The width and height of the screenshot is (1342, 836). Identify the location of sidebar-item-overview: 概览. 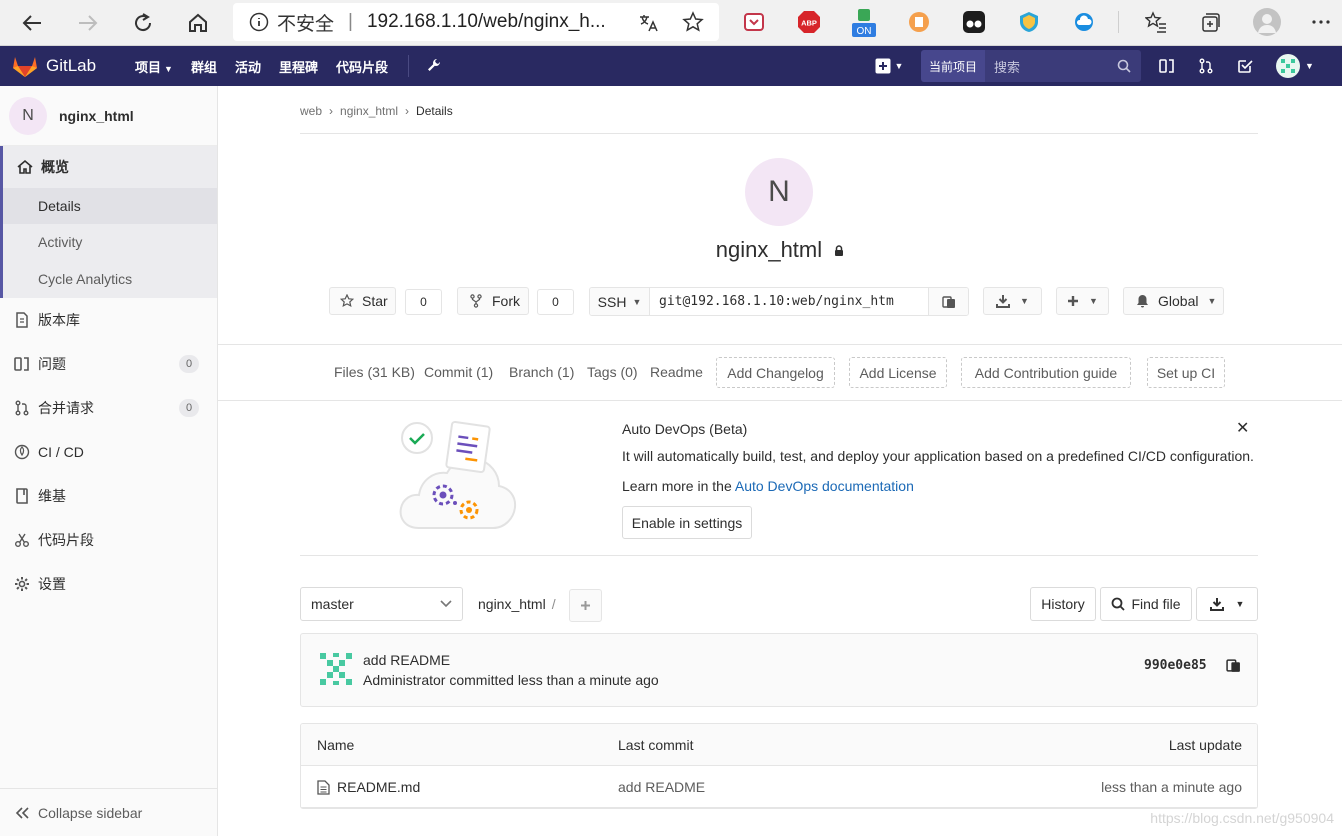
(110, 167).